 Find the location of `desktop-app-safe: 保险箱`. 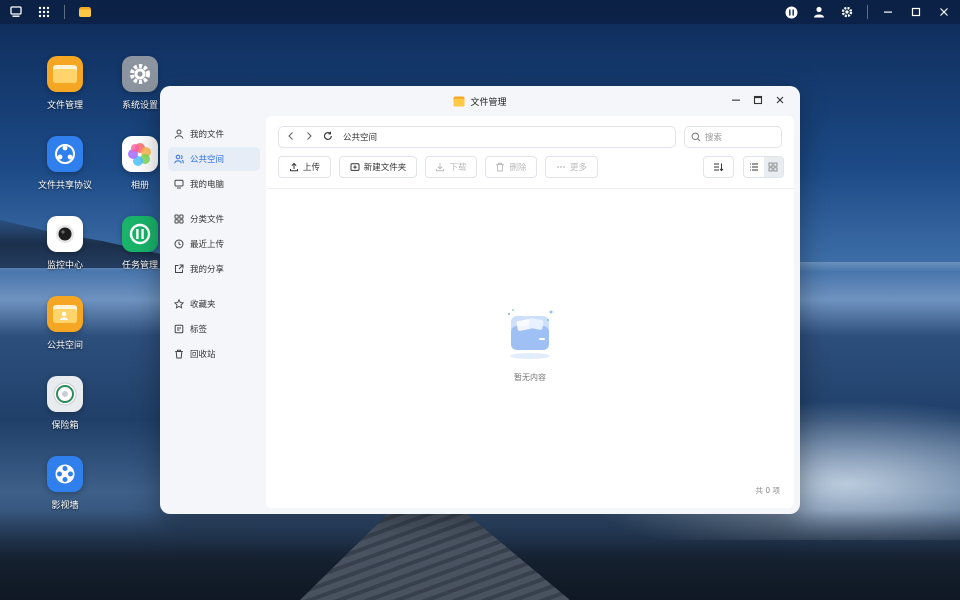

desktop-app-safe: 保险箱 is located at coordinates (65, 403).